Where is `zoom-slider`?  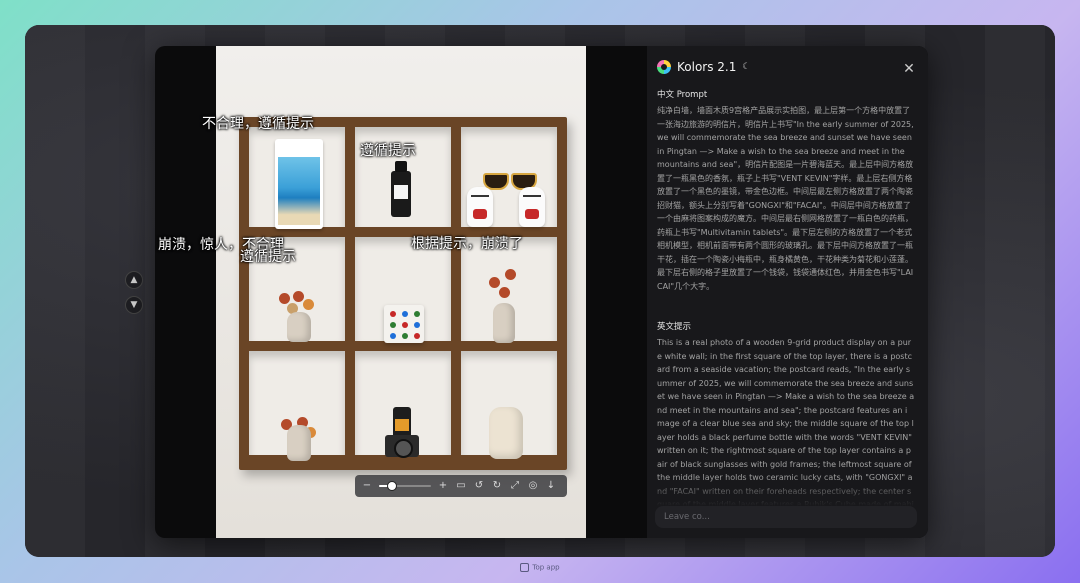 zoom-slider is located at coordinates (405, 486).